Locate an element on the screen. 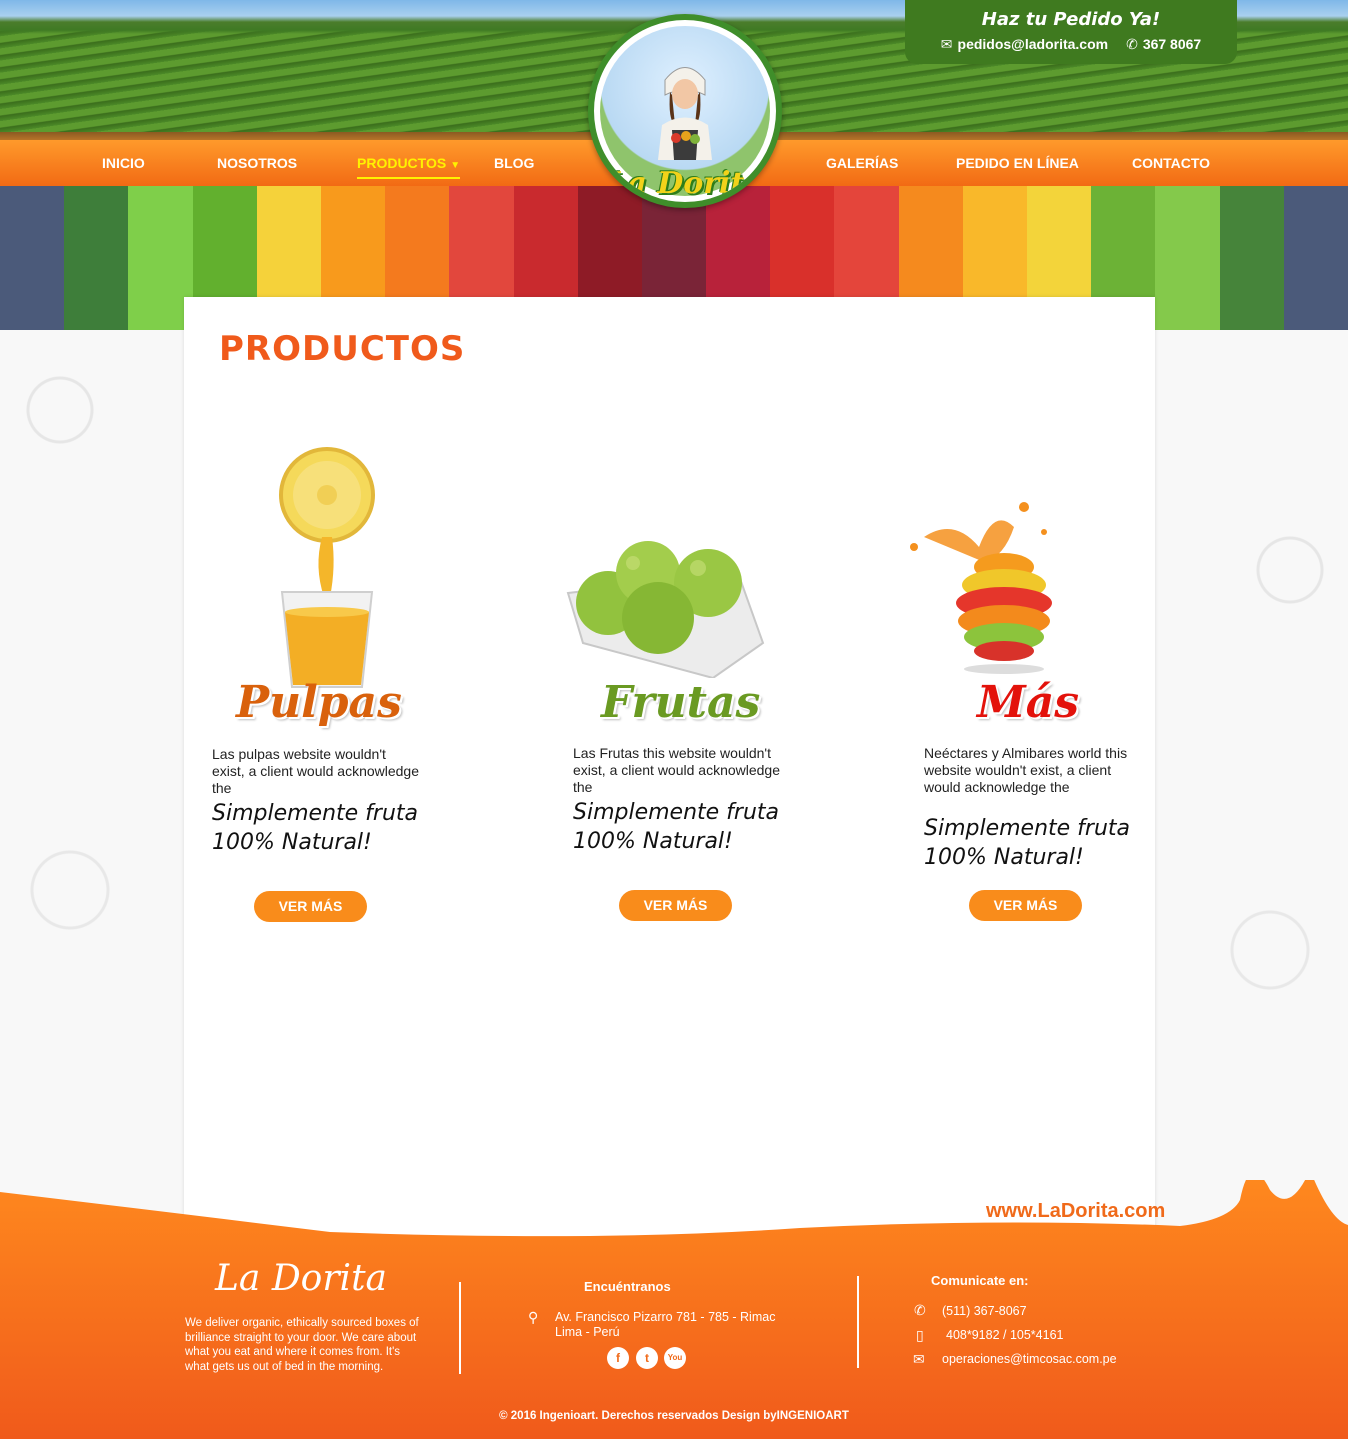 The height and width of the screenshot is (1439, 1348). order-email: ✉ pedidos@ladorita.com is located at coordinates (1024, 44).